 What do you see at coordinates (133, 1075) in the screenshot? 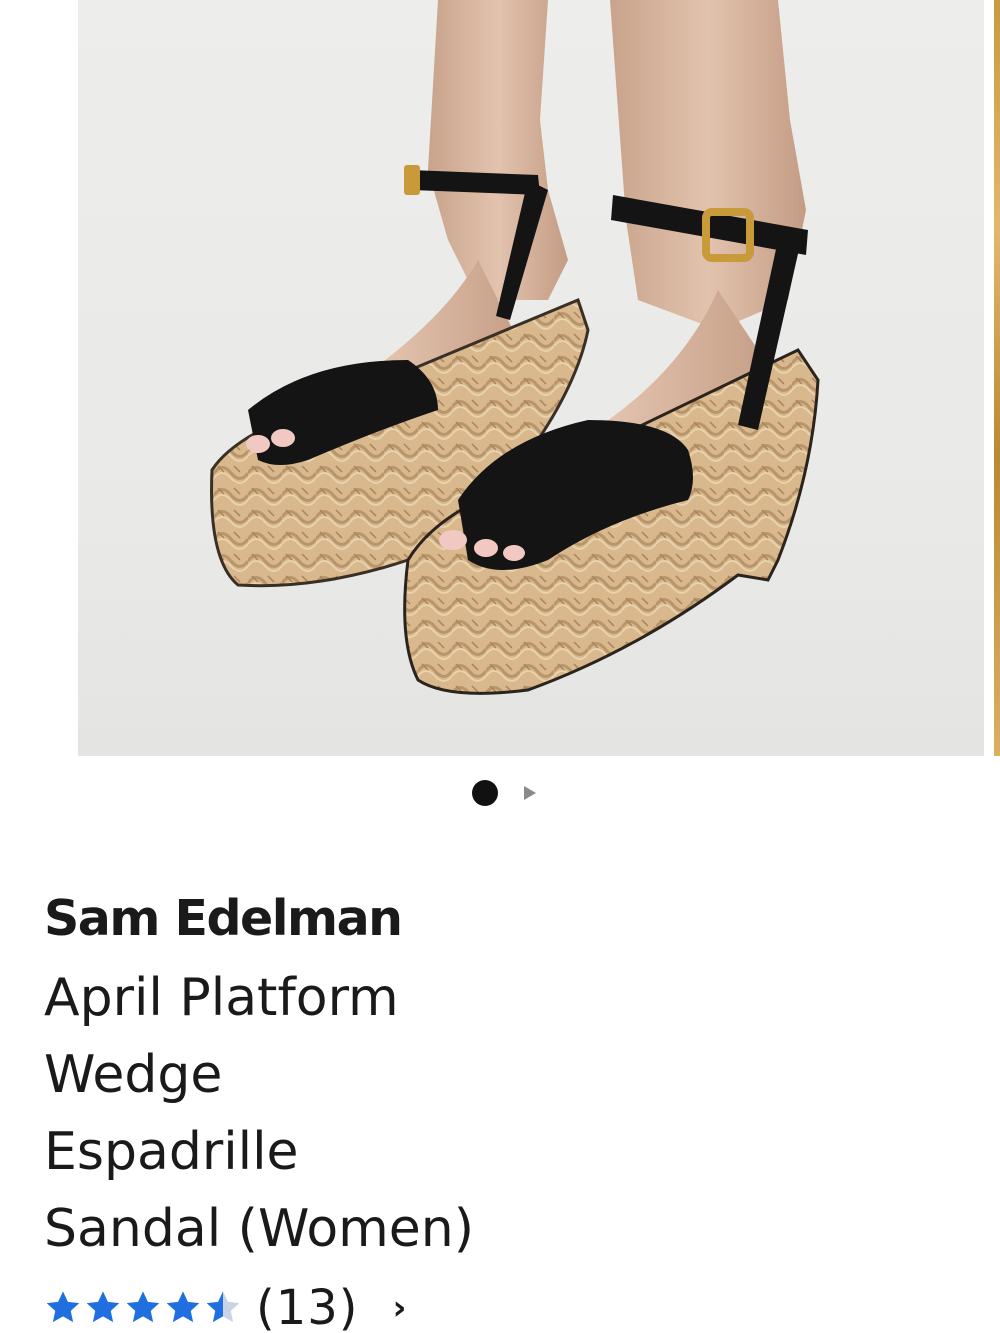
I see `product-title-line: Wedge` at bounding box center [133, 1075].